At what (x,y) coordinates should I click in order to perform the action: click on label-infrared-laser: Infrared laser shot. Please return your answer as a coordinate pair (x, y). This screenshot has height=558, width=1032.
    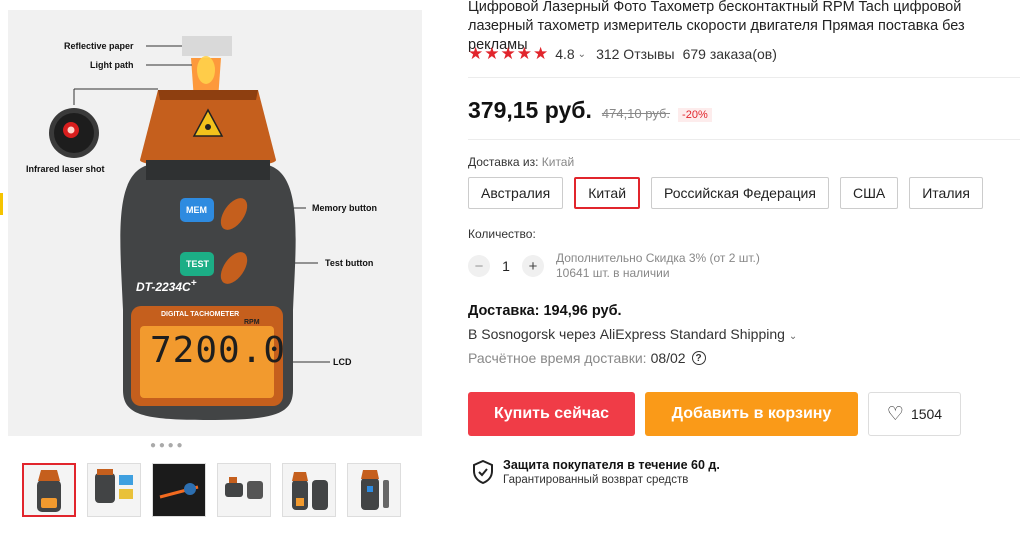
    Looking at the image, I should click on (65, 169).